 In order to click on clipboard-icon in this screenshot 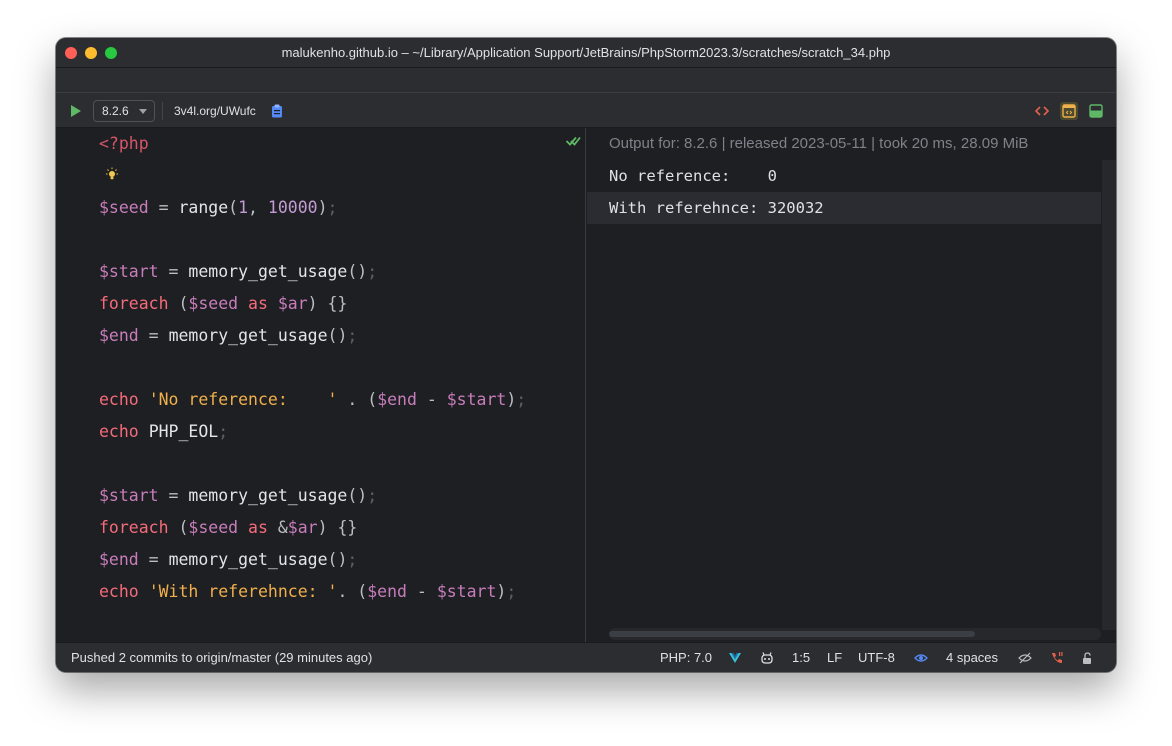, I will do `click(277, 111)`.